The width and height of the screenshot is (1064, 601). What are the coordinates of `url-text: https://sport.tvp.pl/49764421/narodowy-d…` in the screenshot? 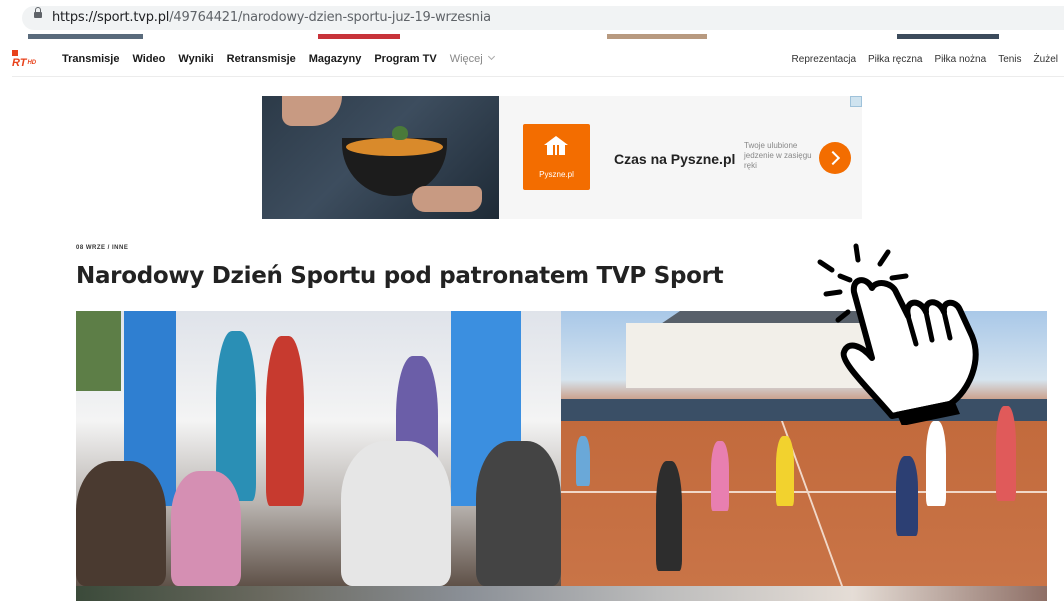 It's located at (271, 17).